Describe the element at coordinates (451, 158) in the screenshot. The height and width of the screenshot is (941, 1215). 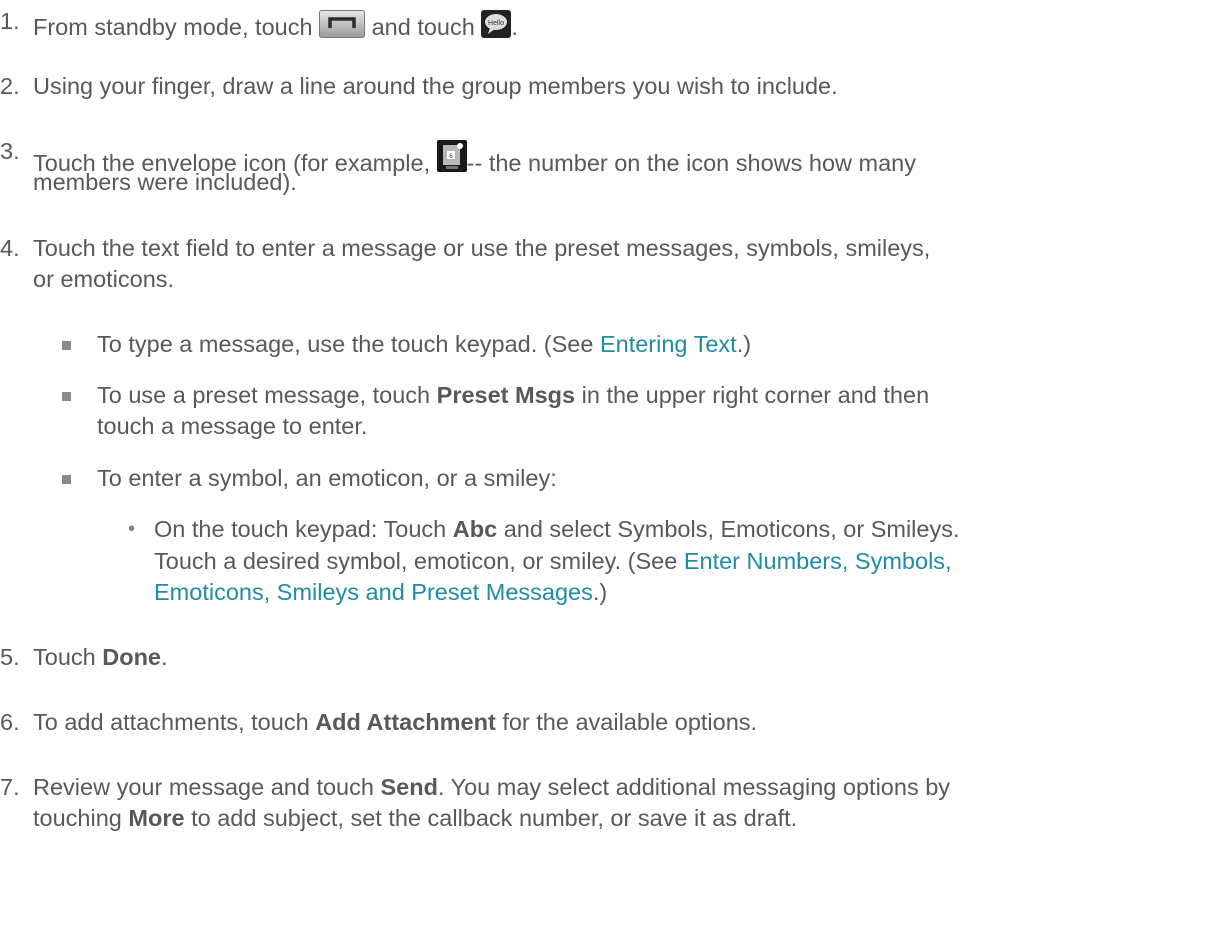
I see `envelope-group-icon: 6` at that location.